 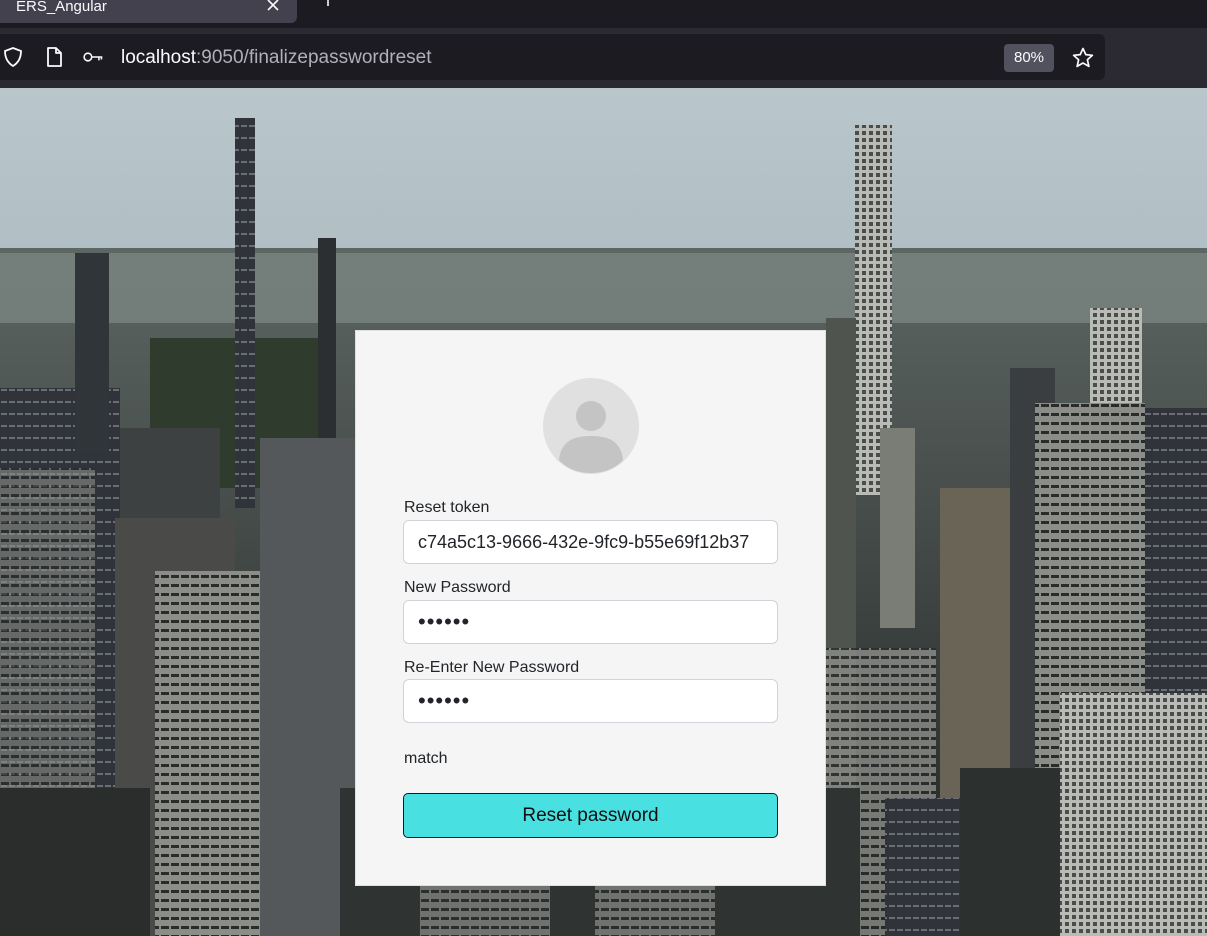 I want to click on url-path: :9050/finalizepasswordreset, so click(x=314, y=57).